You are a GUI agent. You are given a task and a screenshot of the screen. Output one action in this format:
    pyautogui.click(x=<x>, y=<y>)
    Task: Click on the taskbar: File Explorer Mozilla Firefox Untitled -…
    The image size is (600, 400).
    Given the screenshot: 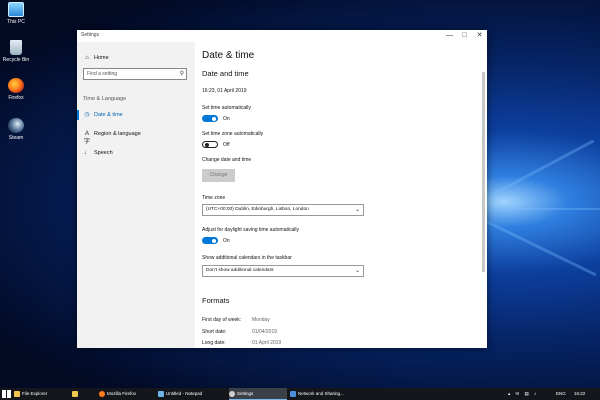 What is the action you would take?
    pyautogui.click(x=300, y=394)
    